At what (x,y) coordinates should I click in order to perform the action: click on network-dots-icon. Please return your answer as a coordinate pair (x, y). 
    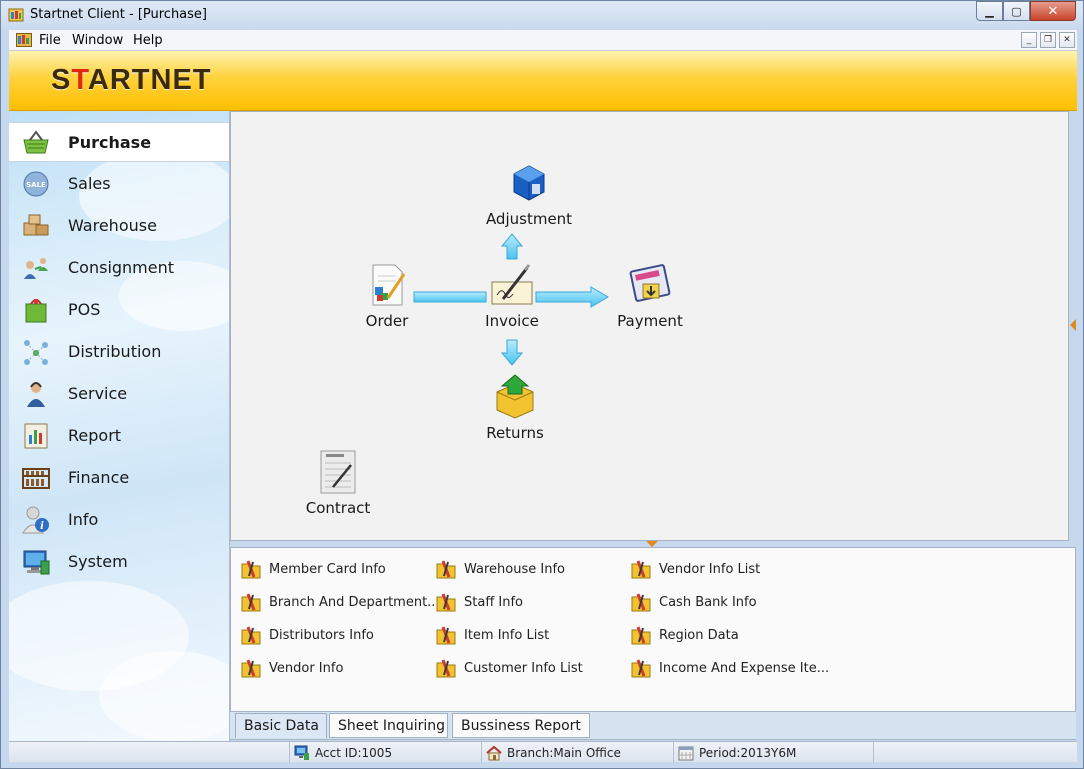
    Looking at the image, I should click on (36, 352).